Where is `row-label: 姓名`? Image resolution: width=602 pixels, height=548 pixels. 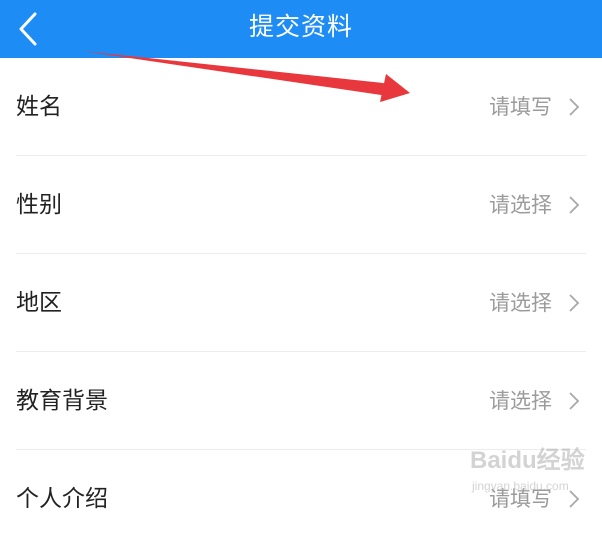 row-label: 姓名 is located at coordinates (39, 107).